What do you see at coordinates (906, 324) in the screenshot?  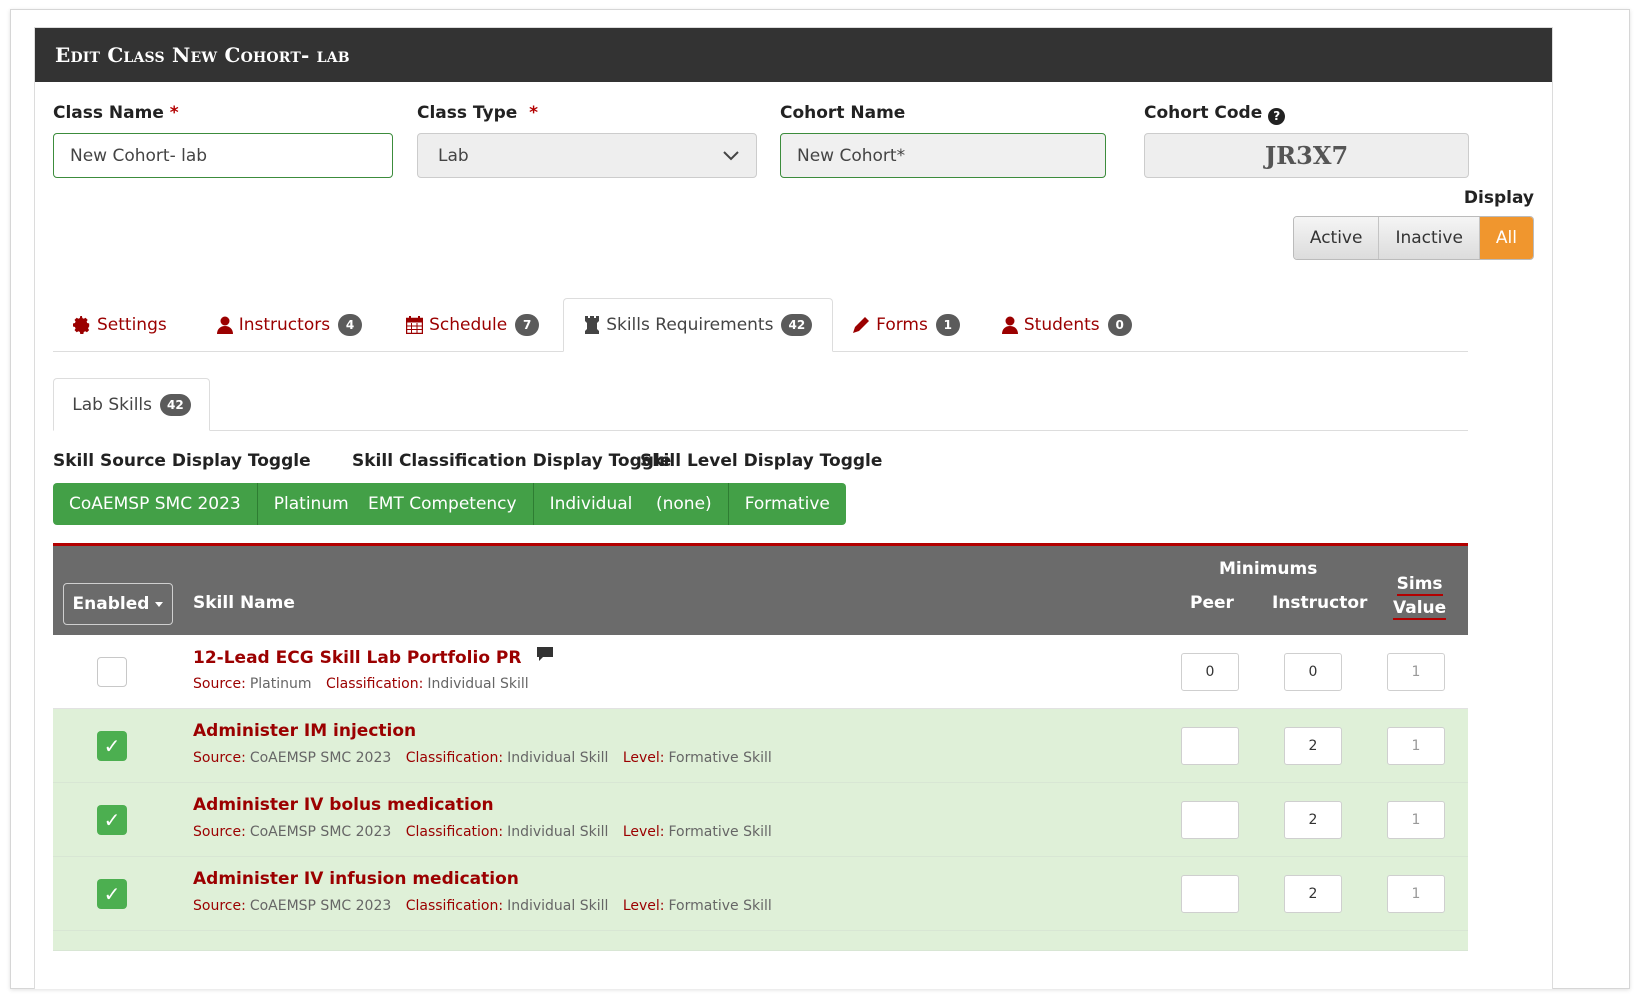 I see `tab-forms: Forms 1` at bounding box center [906, 324].